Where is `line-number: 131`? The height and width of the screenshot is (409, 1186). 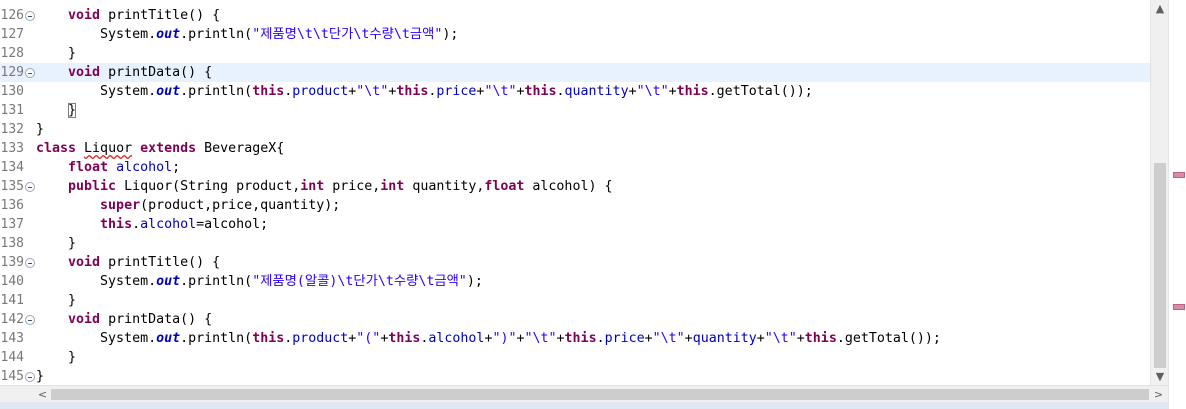
line-number: 131 is located at coordinates (12, 110).